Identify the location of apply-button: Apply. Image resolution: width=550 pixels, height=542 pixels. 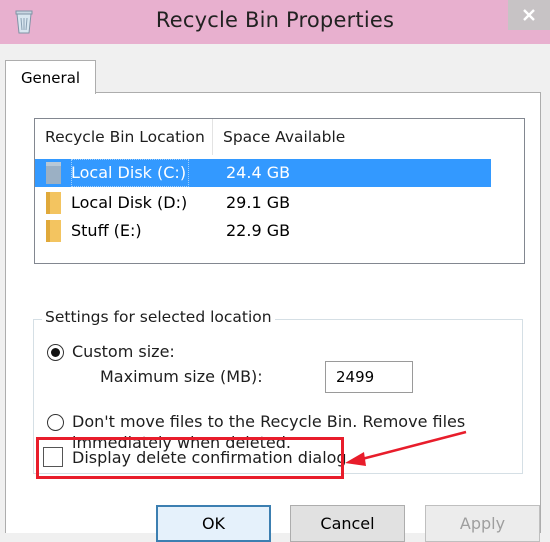
(482, 523).